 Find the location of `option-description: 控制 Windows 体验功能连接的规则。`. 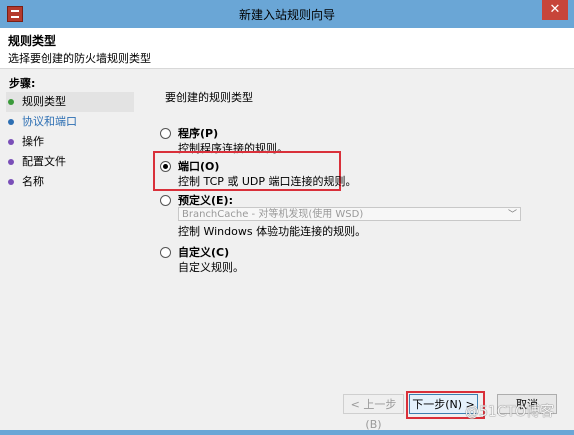

option-description: 控制 Windows 体验功能连接的规则。 is located at coordinates (272, 231).